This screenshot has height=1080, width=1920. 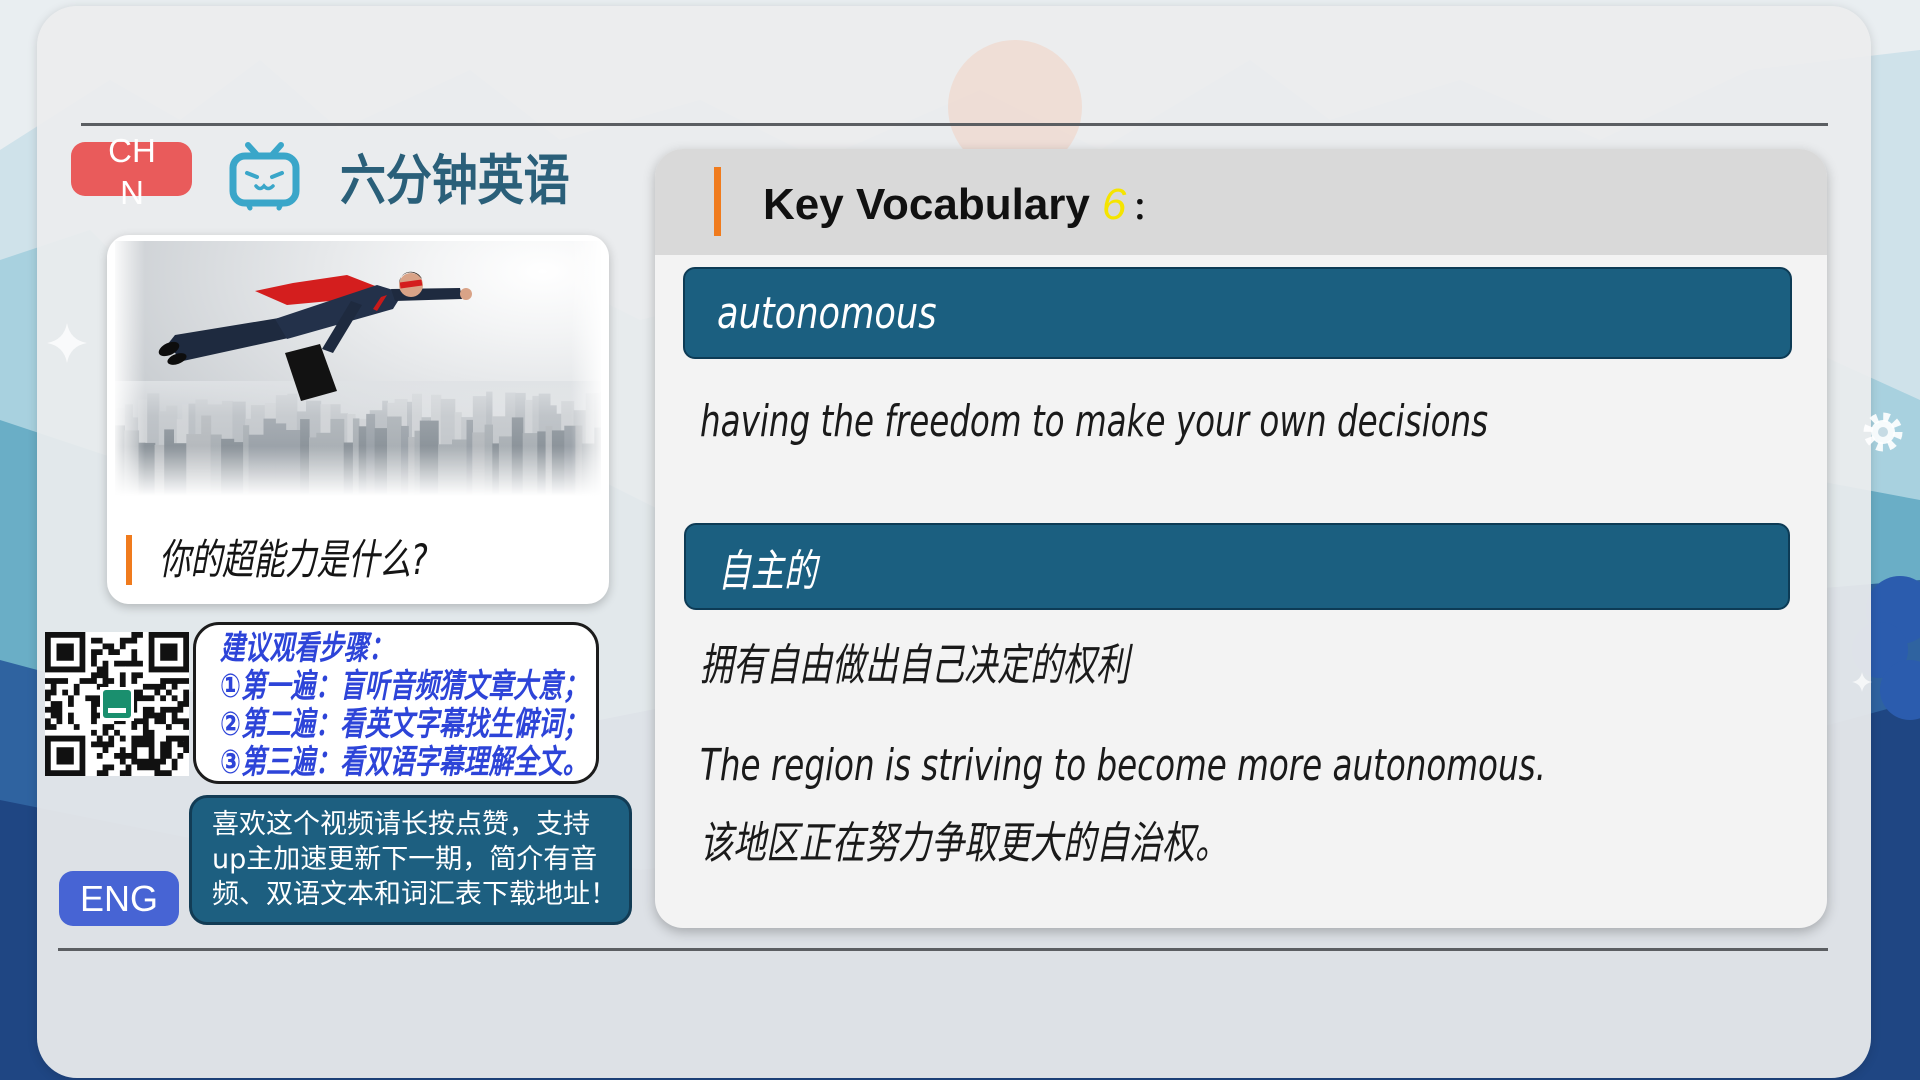 I want to click on program-title: 六分钟英语, so click(x=475, y=180).